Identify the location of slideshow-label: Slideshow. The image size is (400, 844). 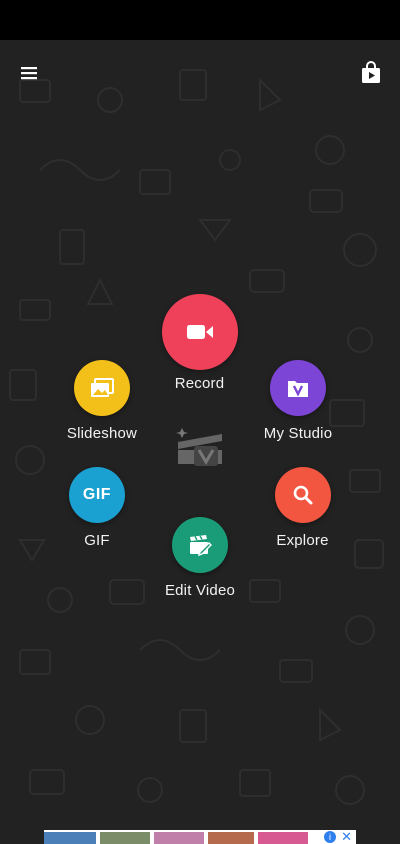
(102, 433).